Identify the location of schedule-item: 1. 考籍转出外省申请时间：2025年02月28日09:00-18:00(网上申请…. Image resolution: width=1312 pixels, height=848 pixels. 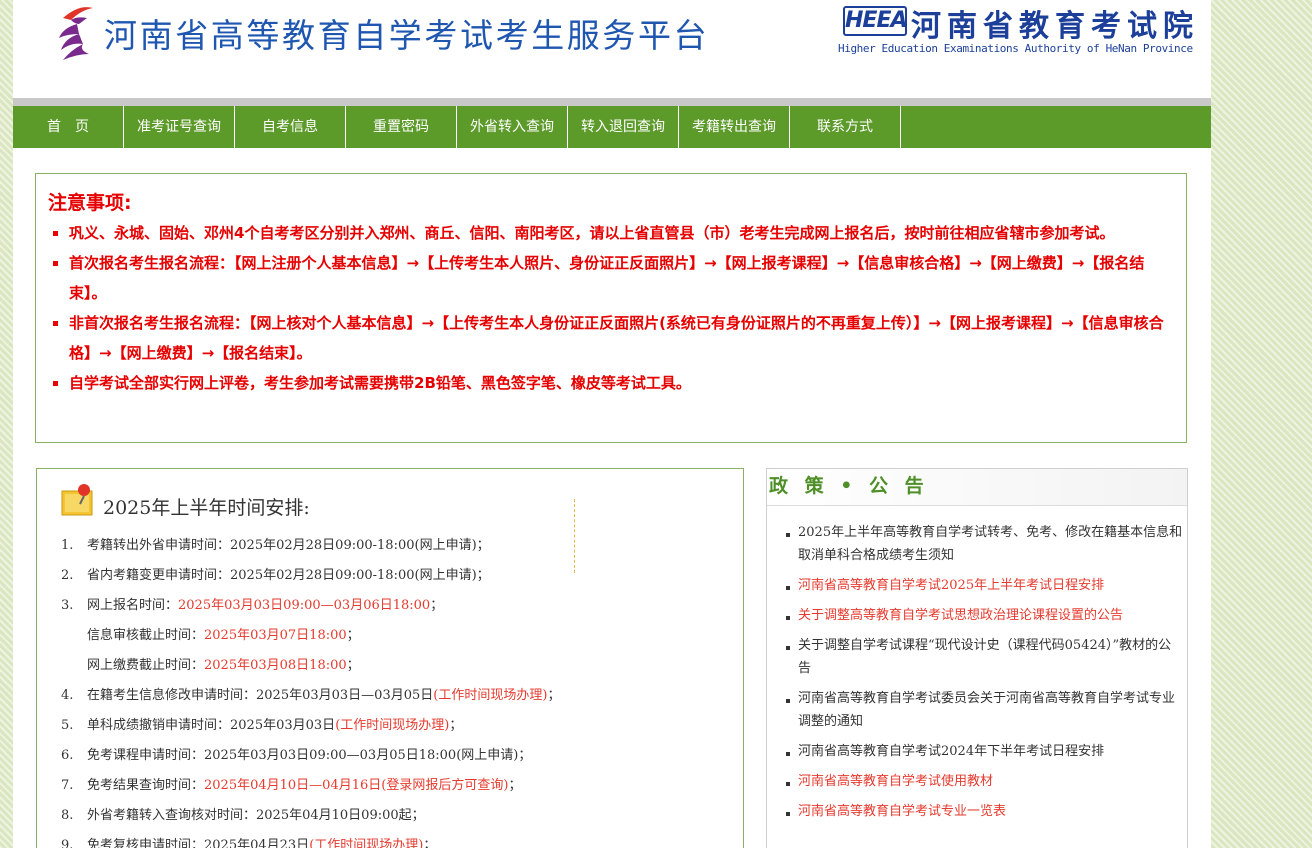
(275, 545).